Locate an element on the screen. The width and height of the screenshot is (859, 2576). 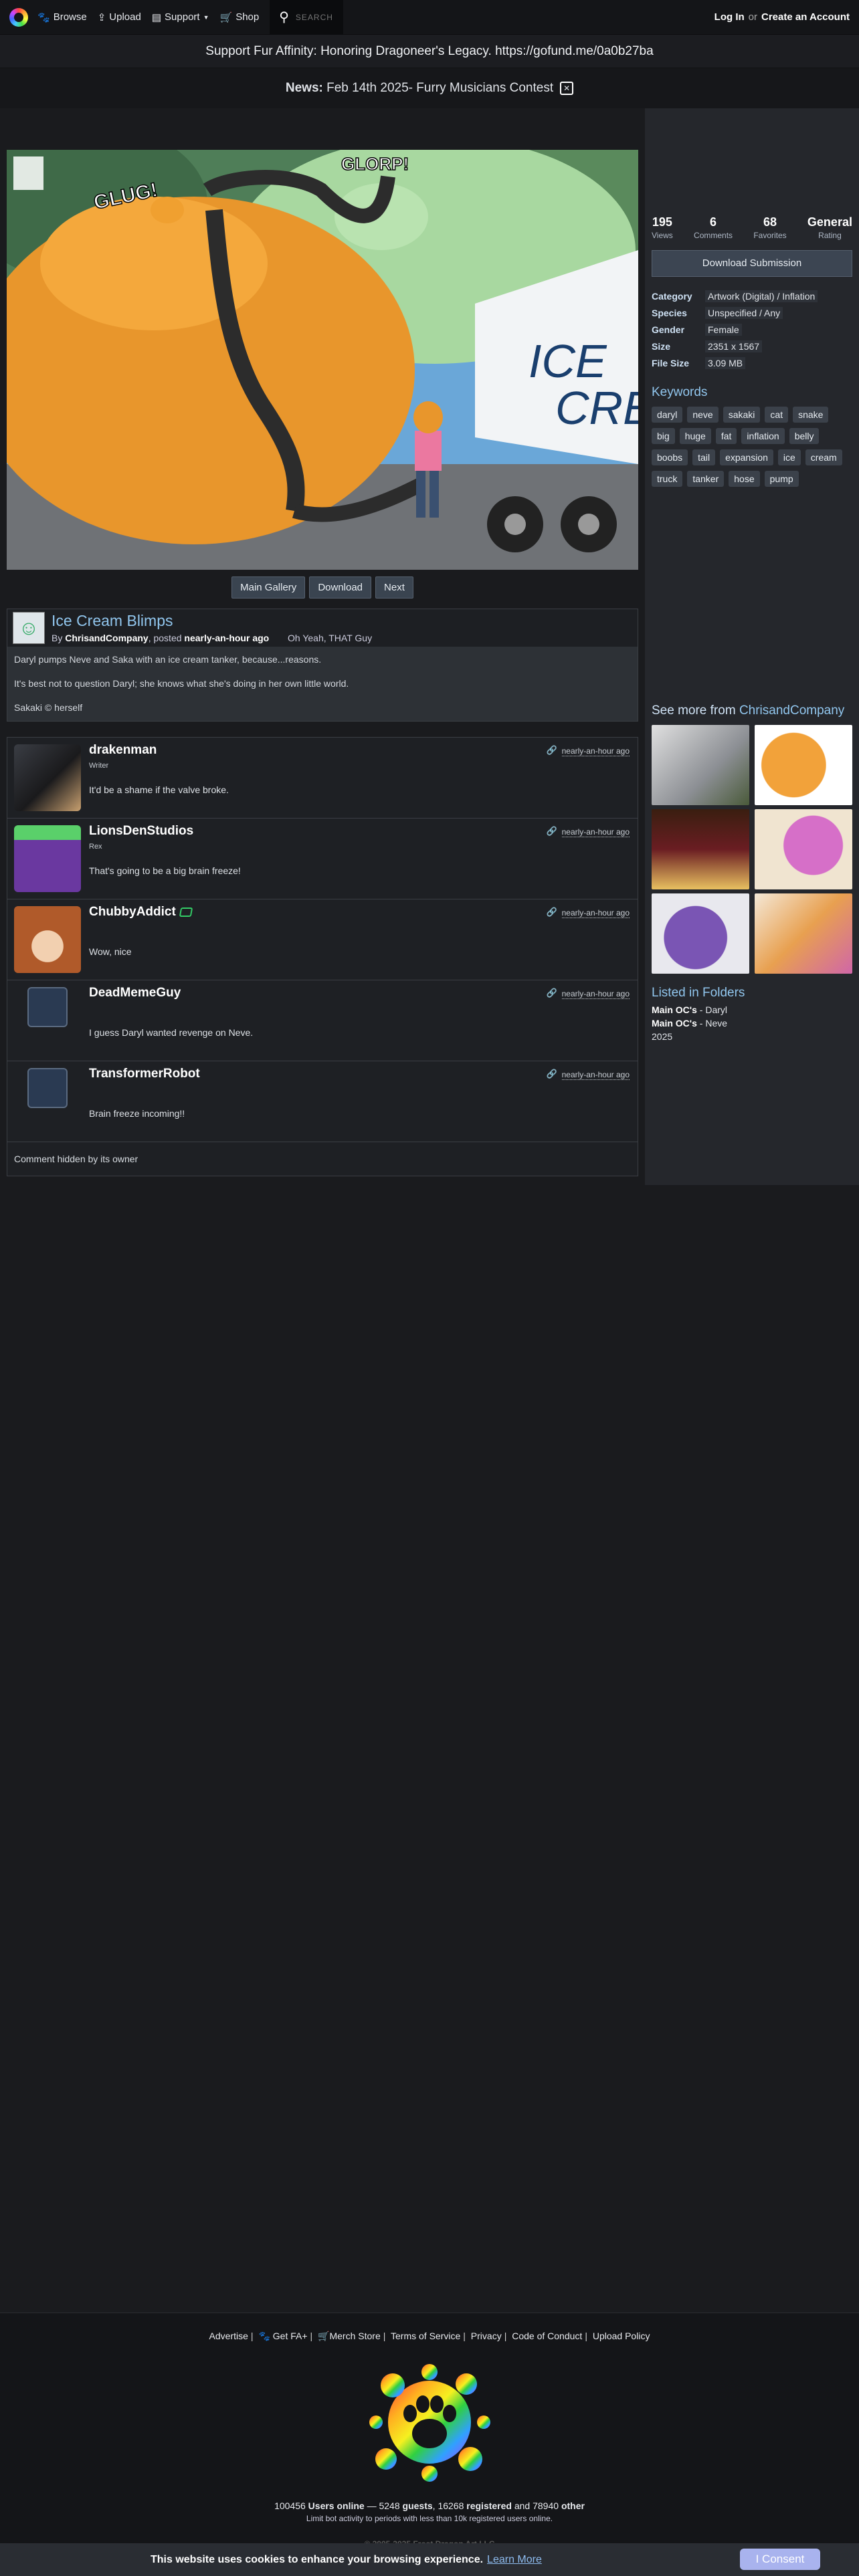
keyword-tag: big is located at coordinates (663, 436).